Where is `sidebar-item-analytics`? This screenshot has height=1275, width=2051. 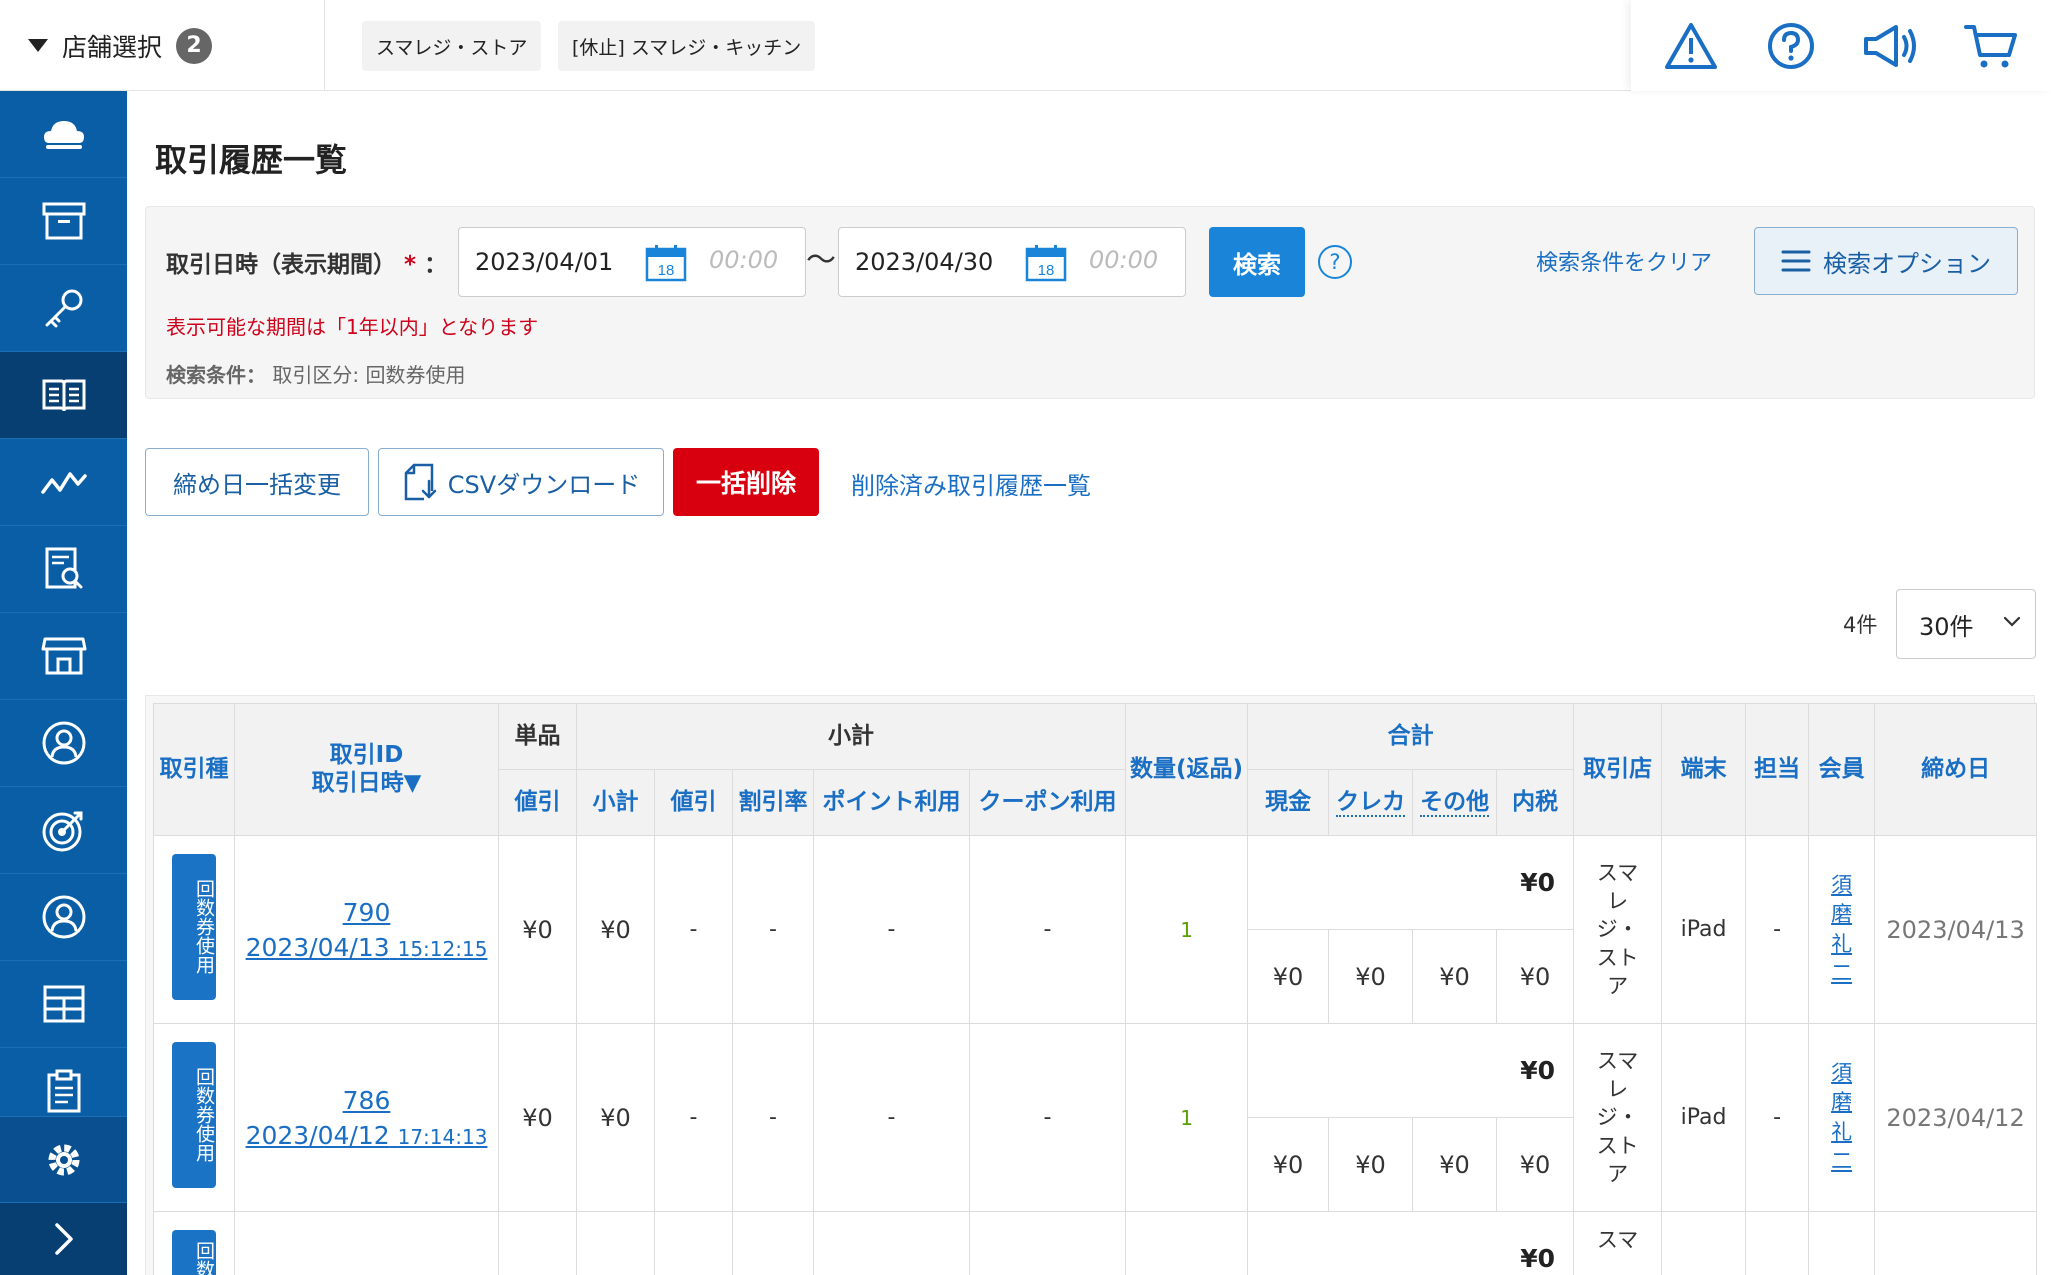 sidebar-item-analytics is located at coordinates (63, 482).